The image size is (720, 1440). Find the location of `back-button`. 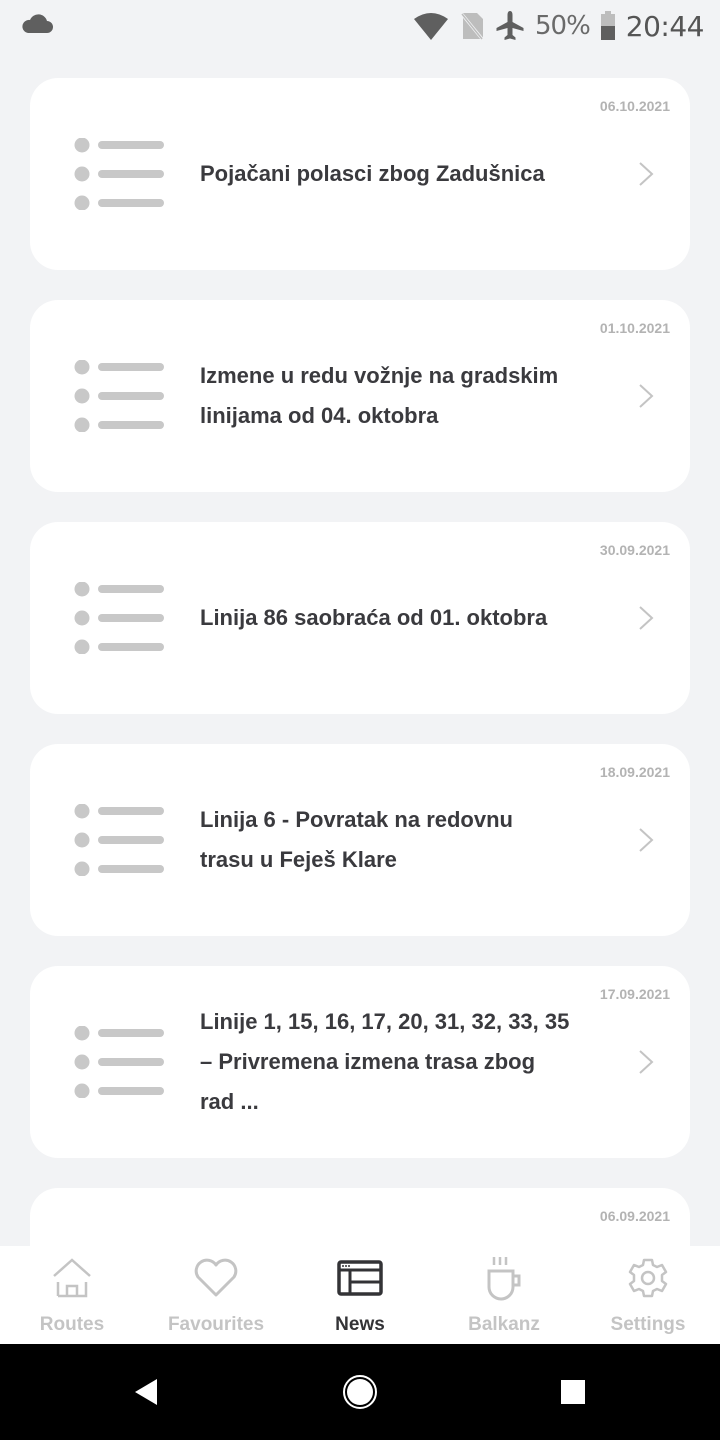

back-button is located at coordinates (146, 1392).